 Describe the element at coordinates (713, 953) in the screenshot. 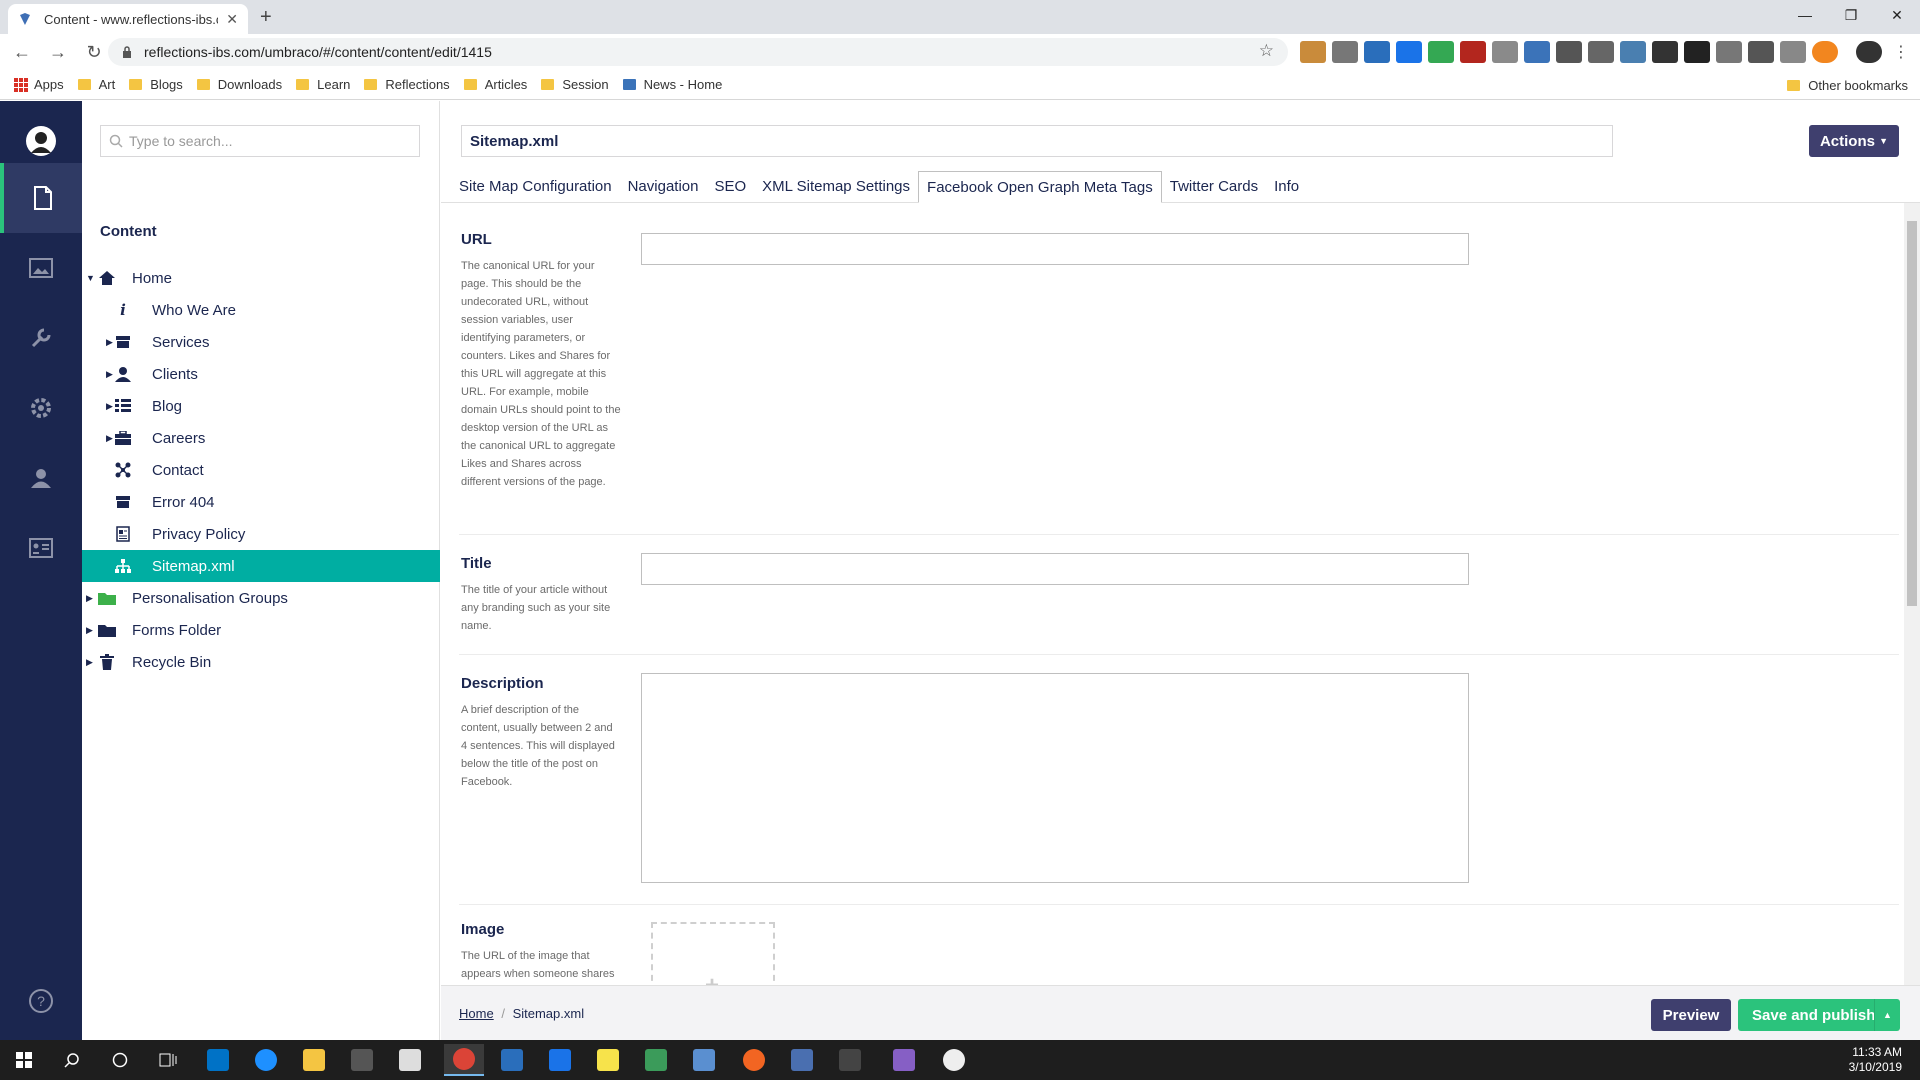

I see `image-picker: +` at that location.